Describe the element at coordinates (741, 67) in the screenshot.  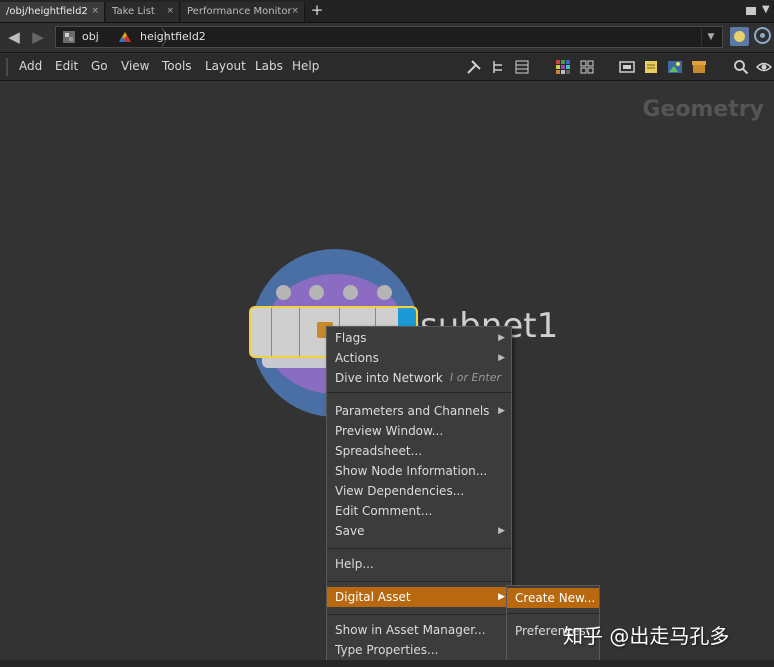
I see `search-icon` at that location.